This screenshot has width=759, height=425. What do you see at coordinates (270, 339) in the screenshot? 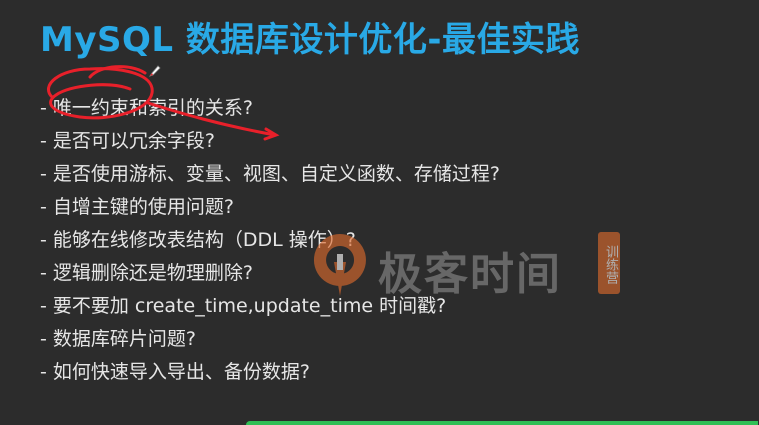
I see `list-item: - 数据库碎片问题?` at bounding box center [270, 339].